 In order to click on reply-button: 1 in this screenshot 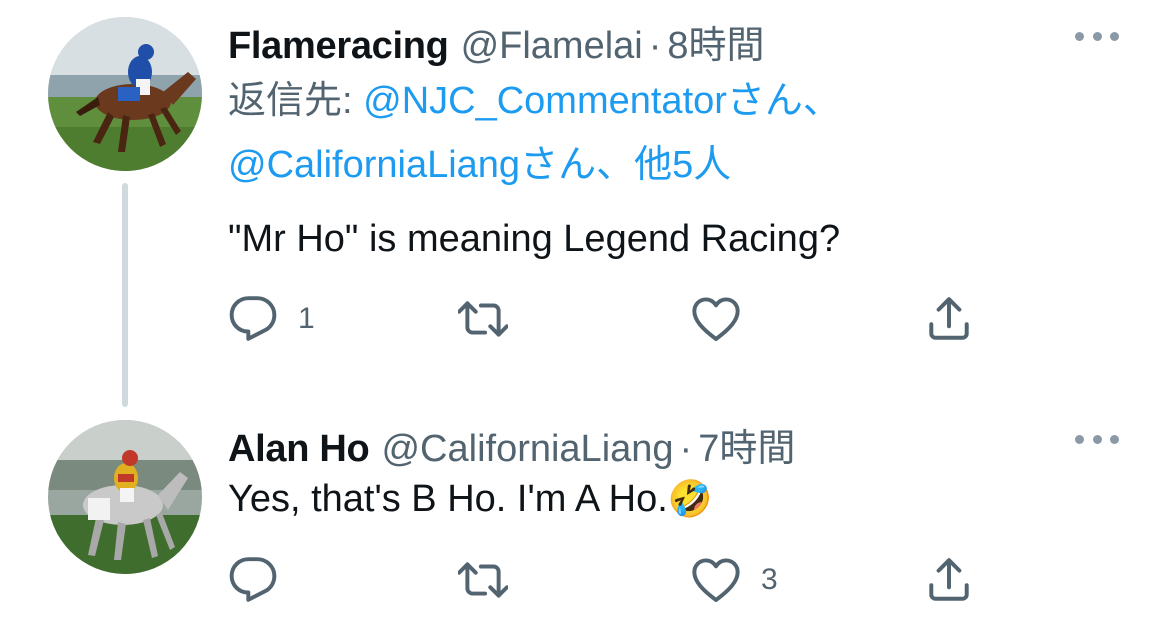, I will do `click(271, 319)`.